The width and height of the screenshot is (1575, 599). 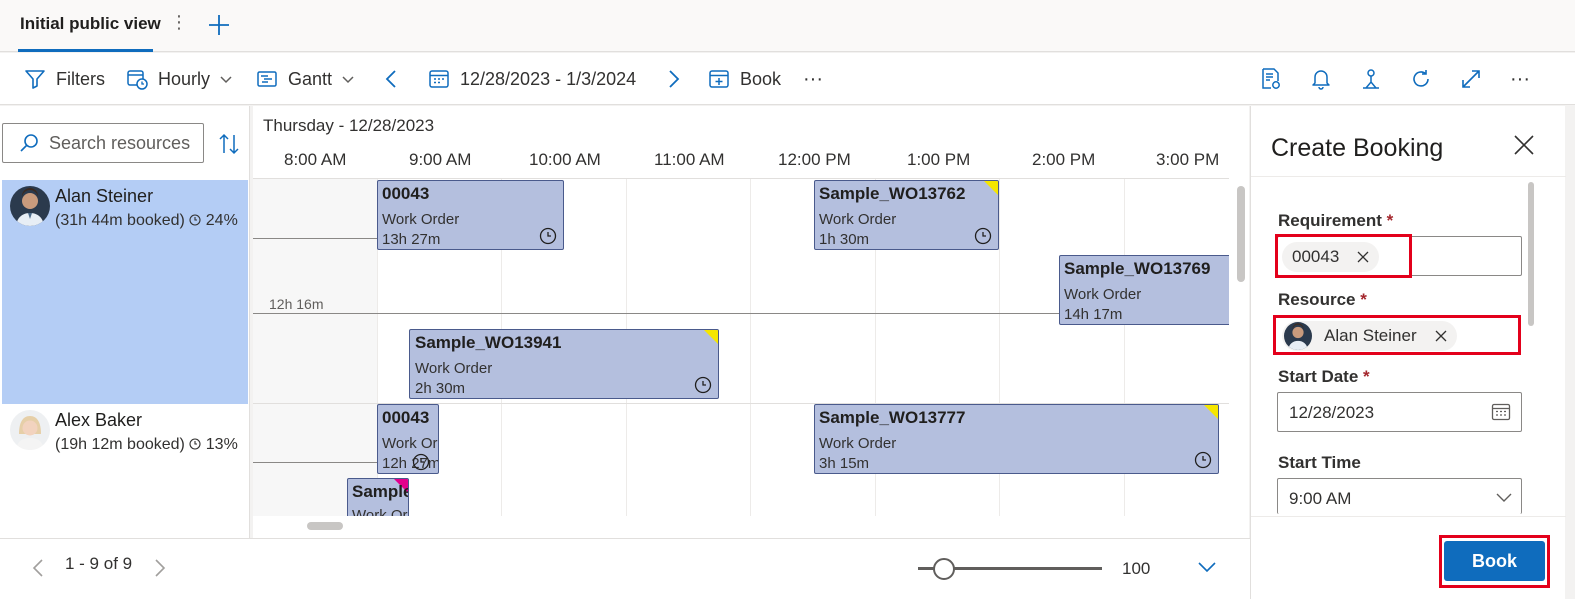 I want to click on booking-title: Sample_WO13941, so click(x=488, y=342).